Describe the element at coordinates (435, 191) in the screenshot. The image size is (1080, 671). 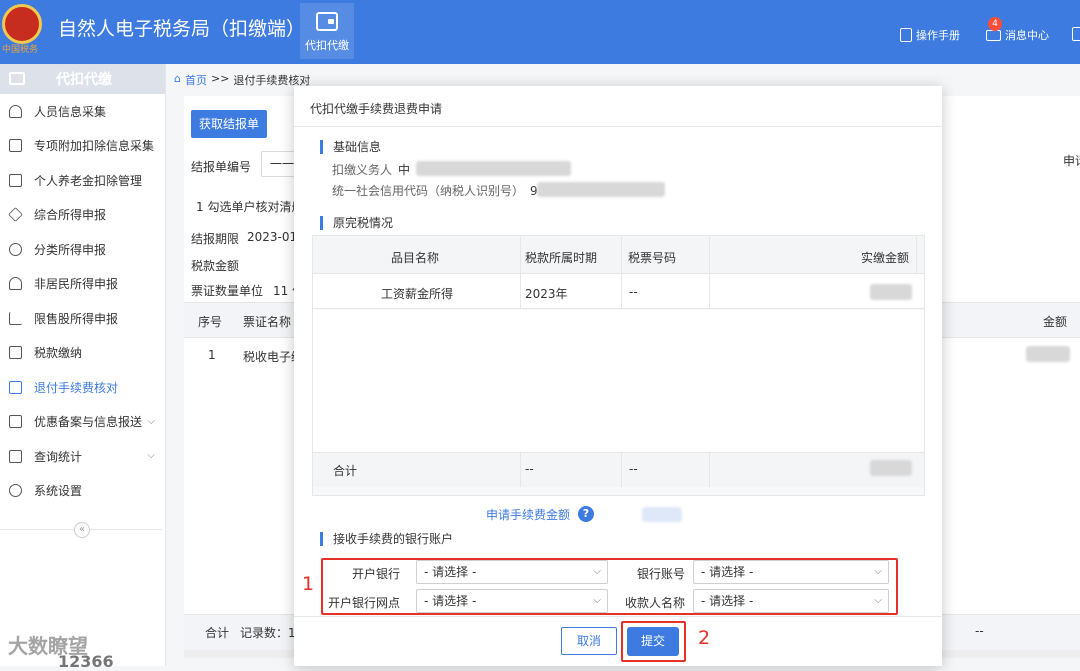
I see `credit-code-row: 统一社会信用代码（纳税人识别号） 9` at that location.